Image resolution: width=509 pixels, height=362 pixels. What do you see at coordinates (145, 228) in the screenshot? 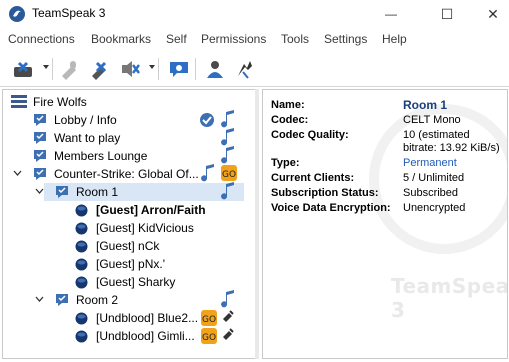
I see `client-name: [Guest] KidVicious` at bounding box center [145, 228].